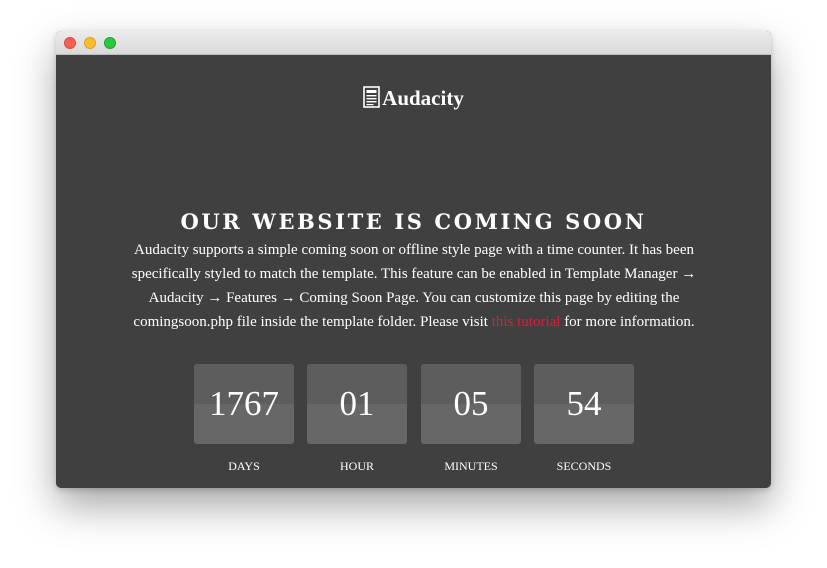  I want to click on countdown-days-value: 1767, so click(244, 403).